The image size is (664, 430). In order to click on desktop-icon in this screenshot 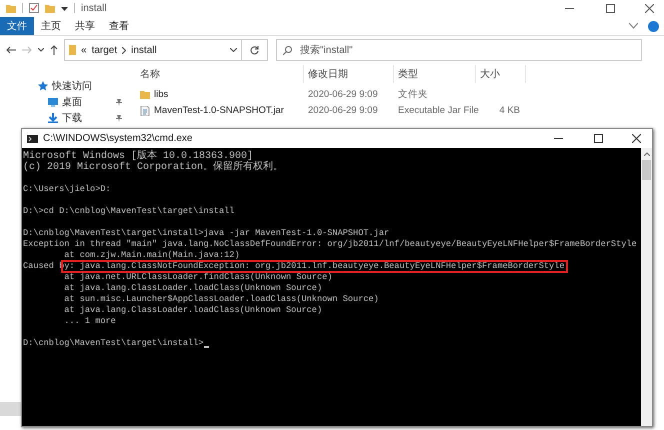, I will do `click(53, 102)`.